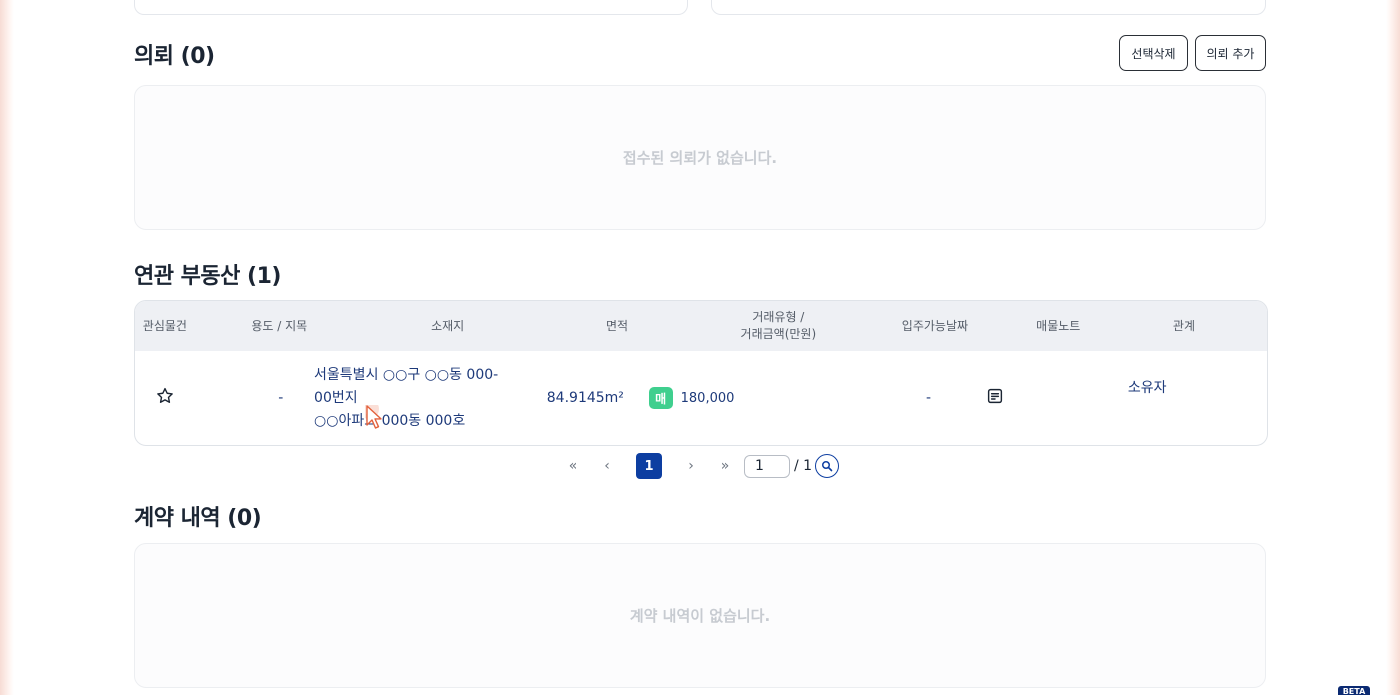 Image resolution: width=1400 pixels, height=695 pixels. What do you see at coordinates (418, 375) in the screenshot?
I see `address-line-1: 서울특별시 ○○구 ○○동 000-` at bounding box center [418, 375].